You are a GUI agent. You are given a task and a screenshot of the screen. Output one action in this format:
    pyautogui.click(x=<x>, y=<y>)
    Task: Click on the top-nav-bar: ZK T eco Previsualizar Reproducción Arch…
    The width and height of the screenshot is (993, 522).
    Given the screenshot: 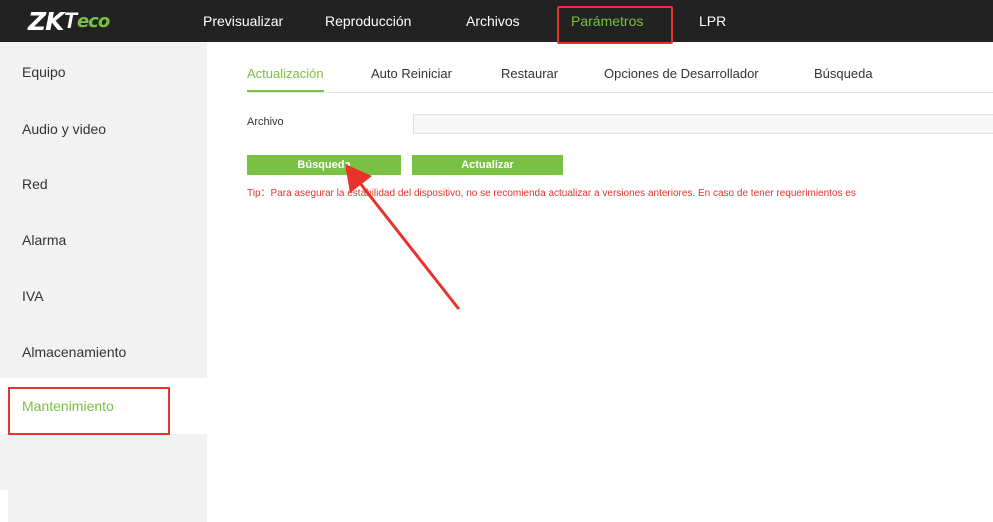 What is the action you would take?
    pyautogui.click(x=496, y=22)
    